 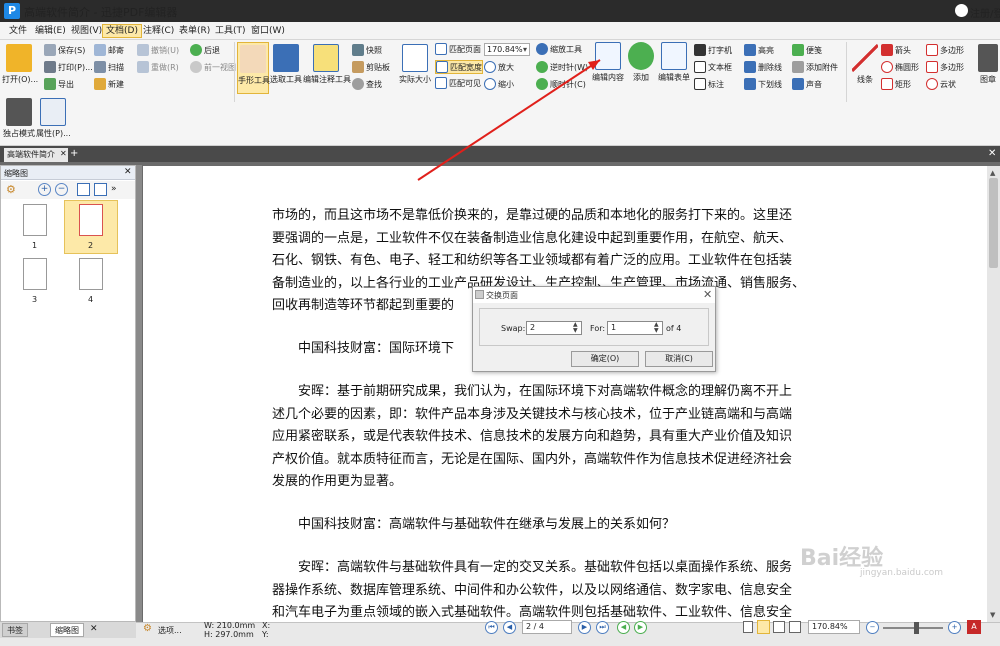 What do you see at coordinates (15, 630) in the screenshot?
I see `tab-bookmarks: 书签` at bounding box center [15, 630].